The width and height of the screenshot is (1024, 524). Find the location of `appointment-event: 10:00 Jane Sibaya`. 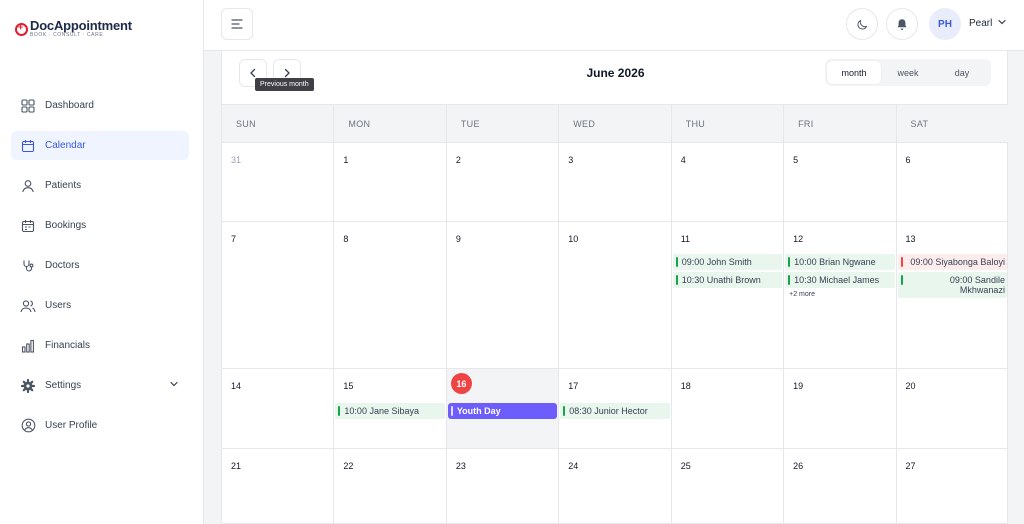

appointment-event: 10:00 Jane Sibaya is located at coordinates (390, 411).